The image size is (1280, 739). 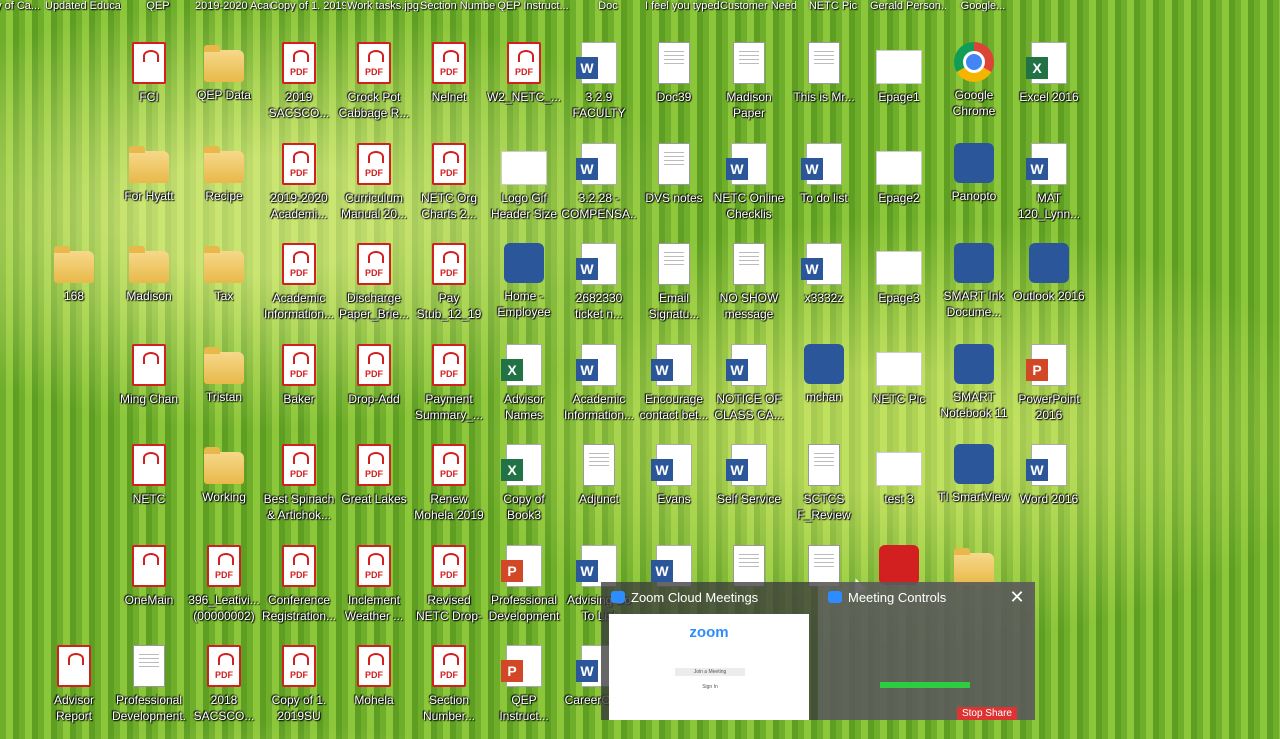 I want to click on desktop-icon: PDF Renew Mohela 2019, so click(x=449, y=490).